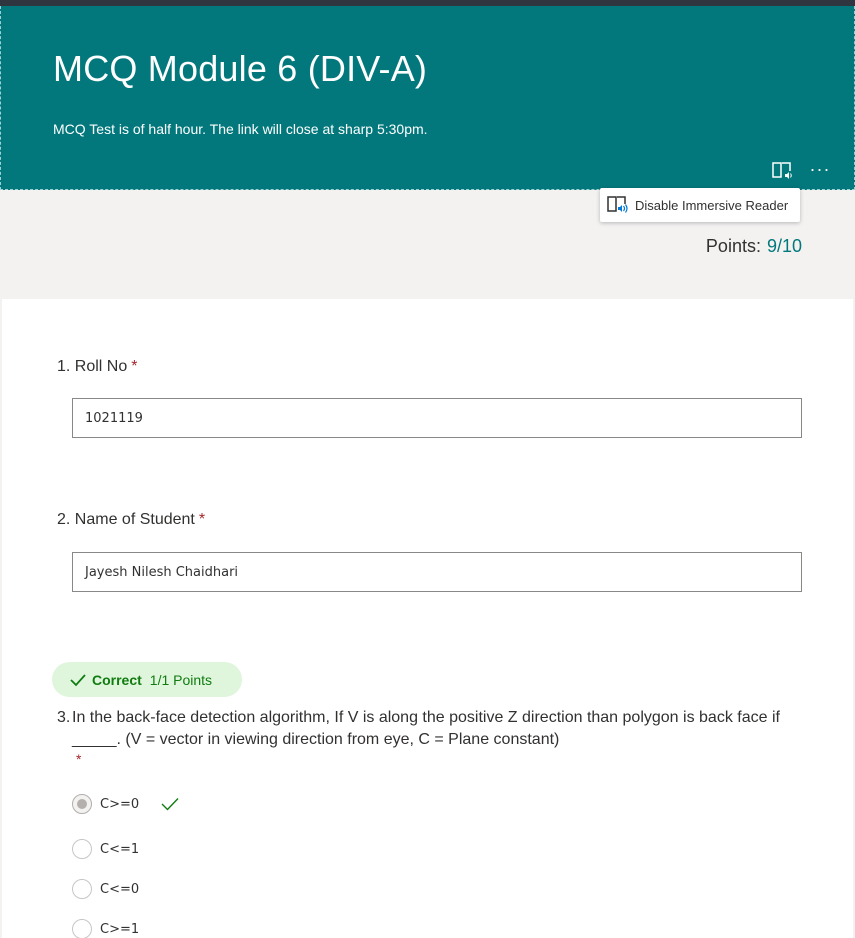  Describe the element at coordinates (437, 418) in the screenshot. I see `roll-no-input: 1021119` at that location.